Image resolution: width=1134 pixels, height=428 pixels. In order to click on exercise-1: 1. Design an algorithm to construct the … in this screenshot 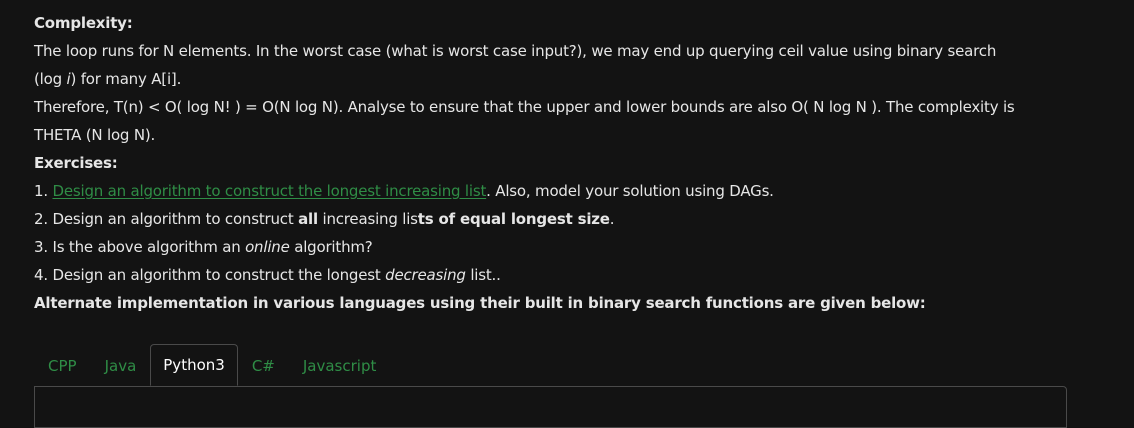, I will do `click(574, 191)`.